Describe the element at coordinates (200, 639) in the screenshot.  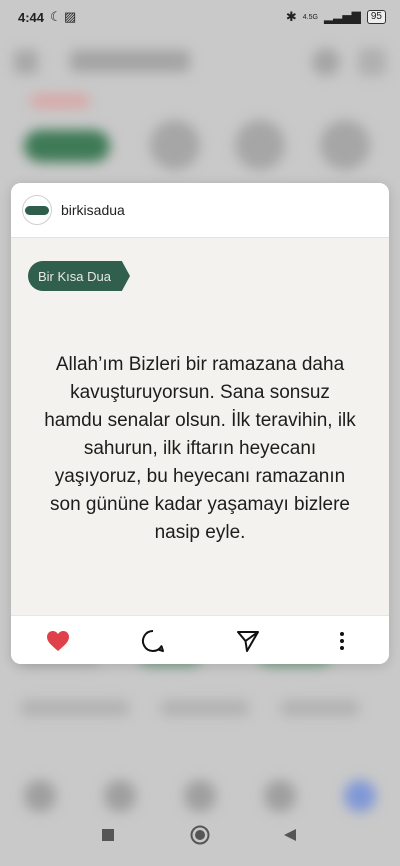
I see `post-actions` at that location.